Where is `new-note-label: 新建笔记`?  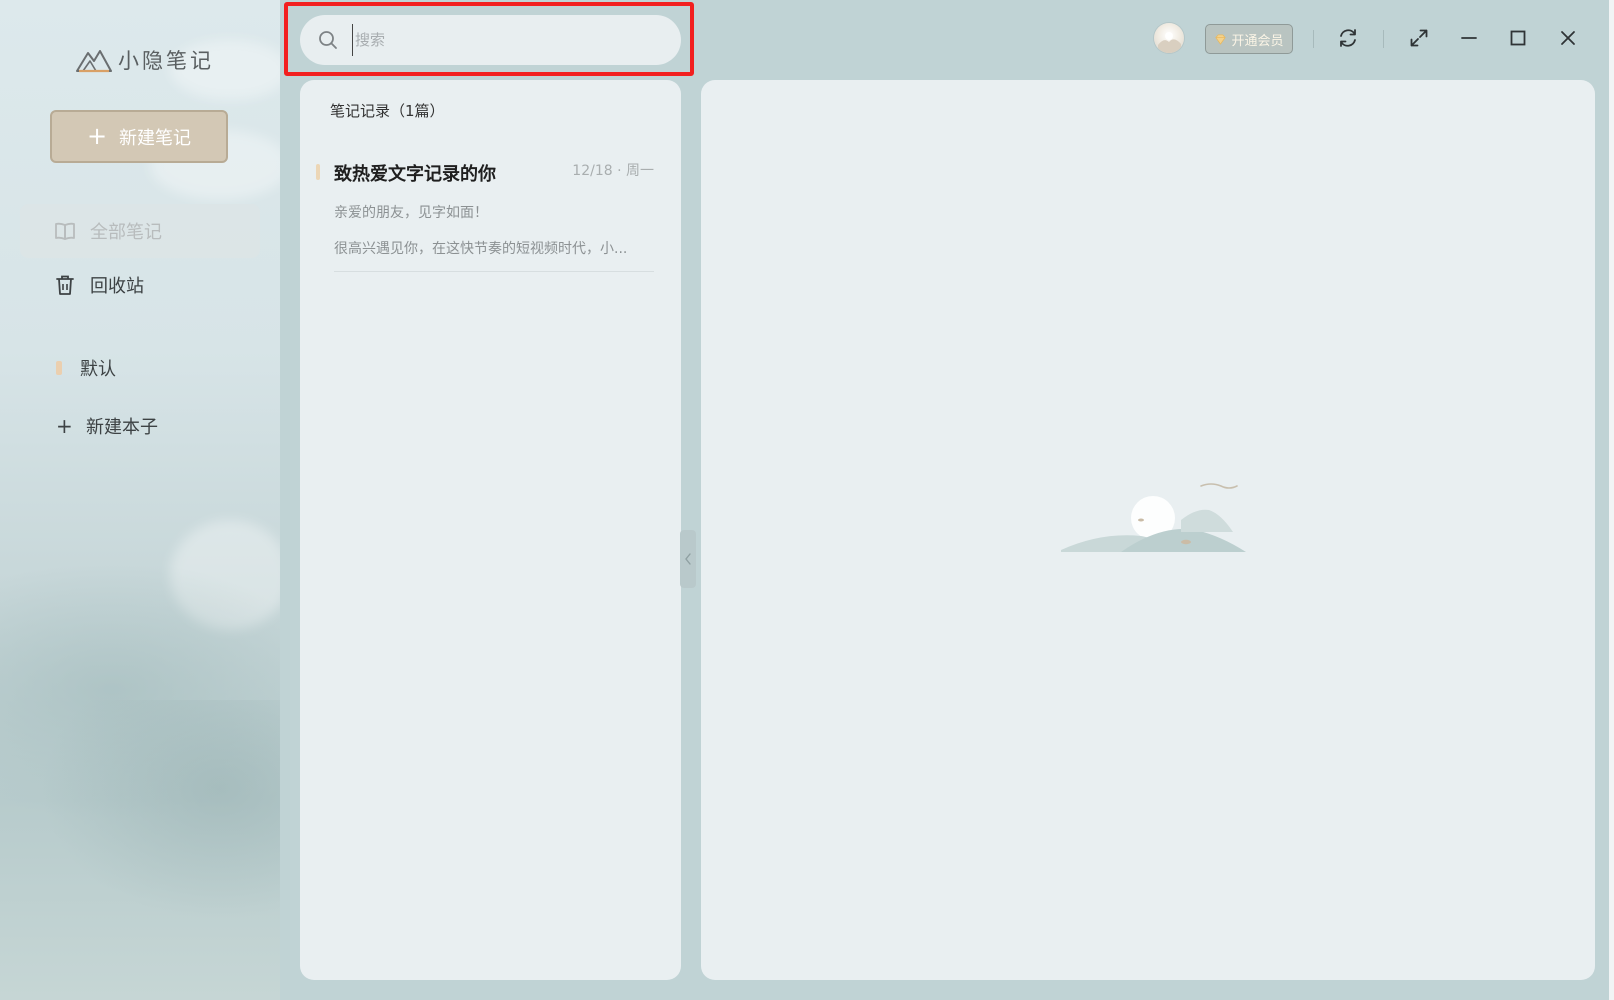 new-note-label: 新建笔记 is located at coordinates (155, 138).